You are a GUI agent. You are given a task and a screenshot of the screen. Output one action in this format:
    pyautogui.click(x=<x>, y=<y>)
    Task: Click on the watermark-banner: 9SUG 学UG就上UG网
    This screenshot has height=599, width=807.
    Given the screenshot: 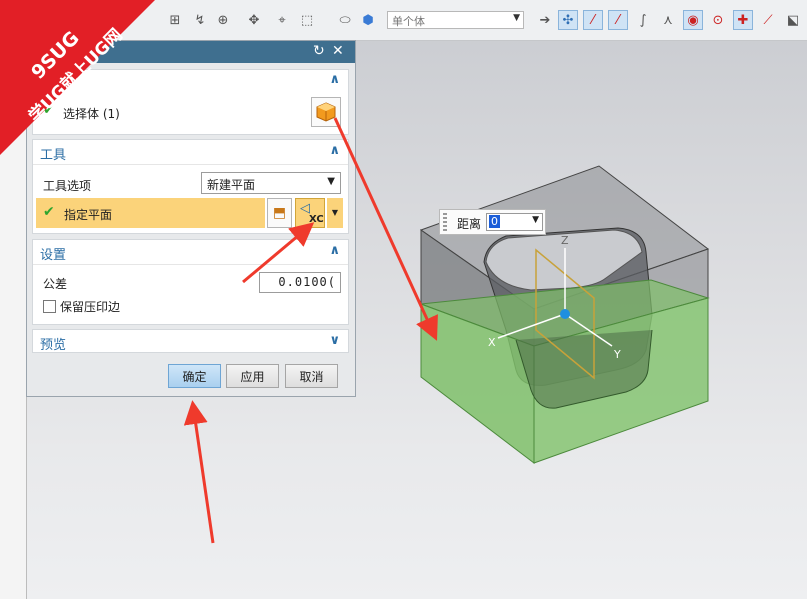 What is the action you would take?
    pyautogui.click(x=77, y=77)
    